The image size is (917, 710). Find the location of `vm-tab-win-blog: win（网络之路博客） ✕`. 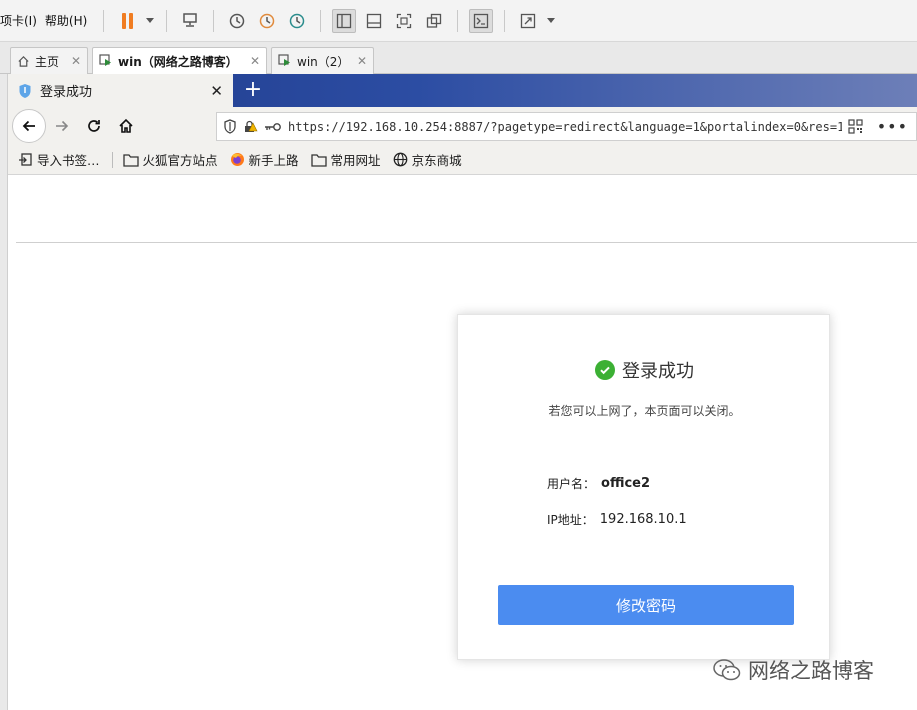

vm-tab-win-blog: win（网络之路博客） ✕ is located at coordinates (179, 60).